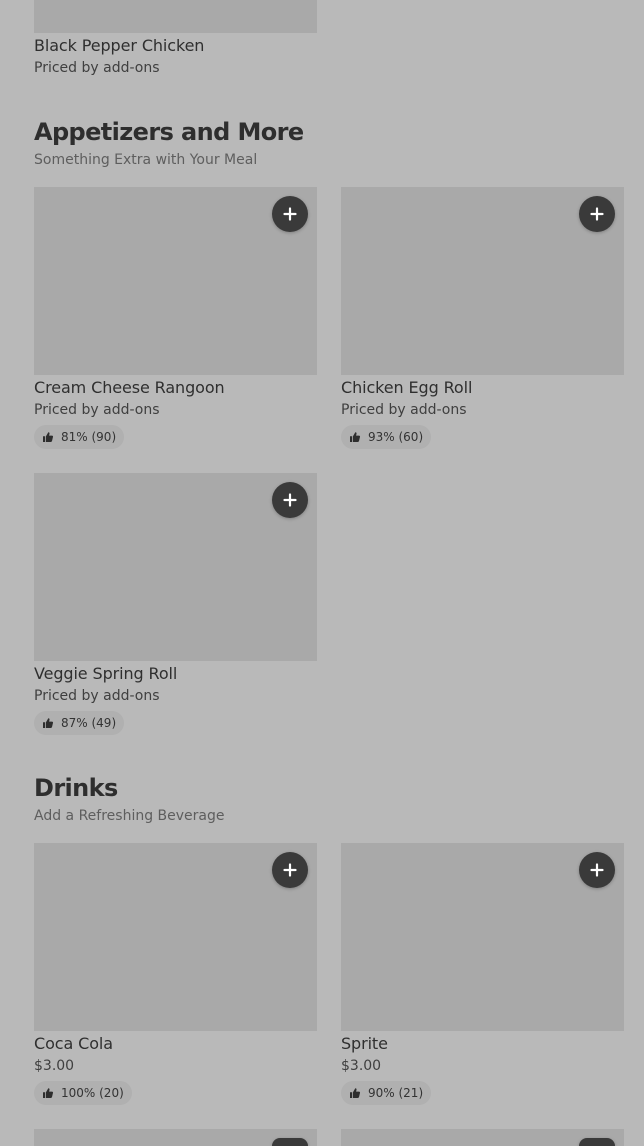 The height and width of the screenshot is (1146, 644). What do you see at coordinates (76, 788) in the screenshot?
I see `section-title: Drinks` at bounding box center [76, 788].